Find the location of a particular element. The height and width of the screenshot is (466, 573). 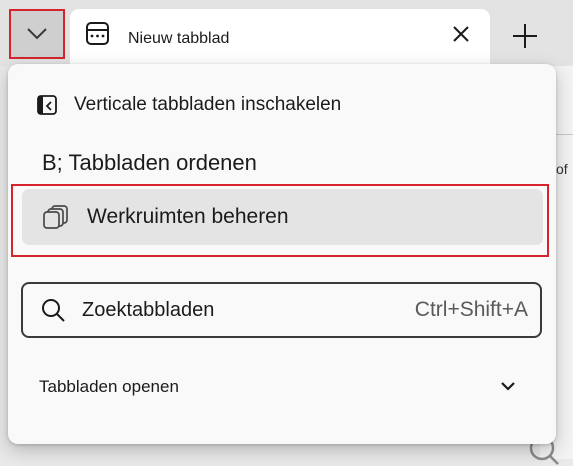

new-tab-button is located at coordinates (525, 36).